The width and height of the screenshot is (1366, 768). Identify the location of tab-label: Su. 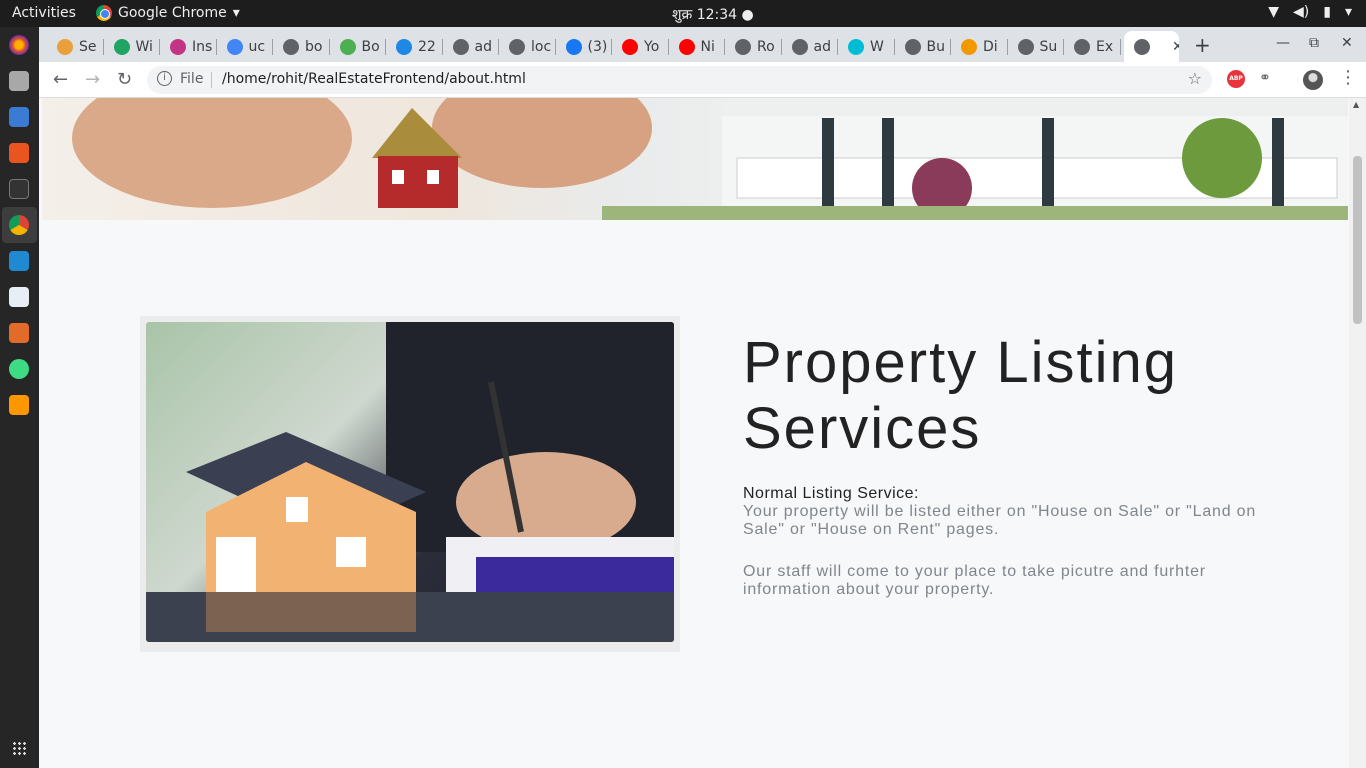
(1048, 46).